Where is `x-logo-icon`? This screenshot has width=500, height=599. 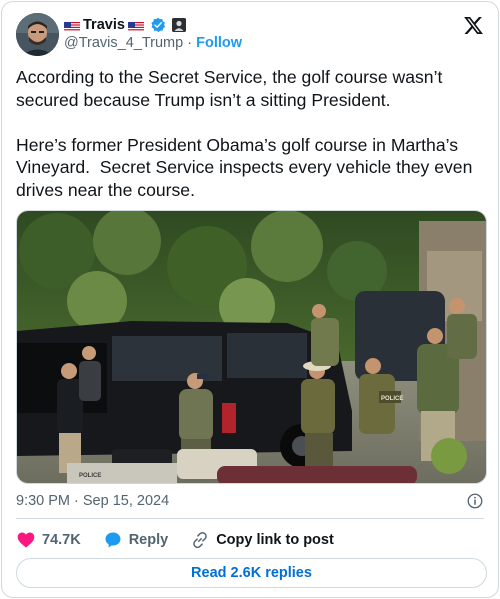
x-logo-icon is located at coordinates (473, 25).